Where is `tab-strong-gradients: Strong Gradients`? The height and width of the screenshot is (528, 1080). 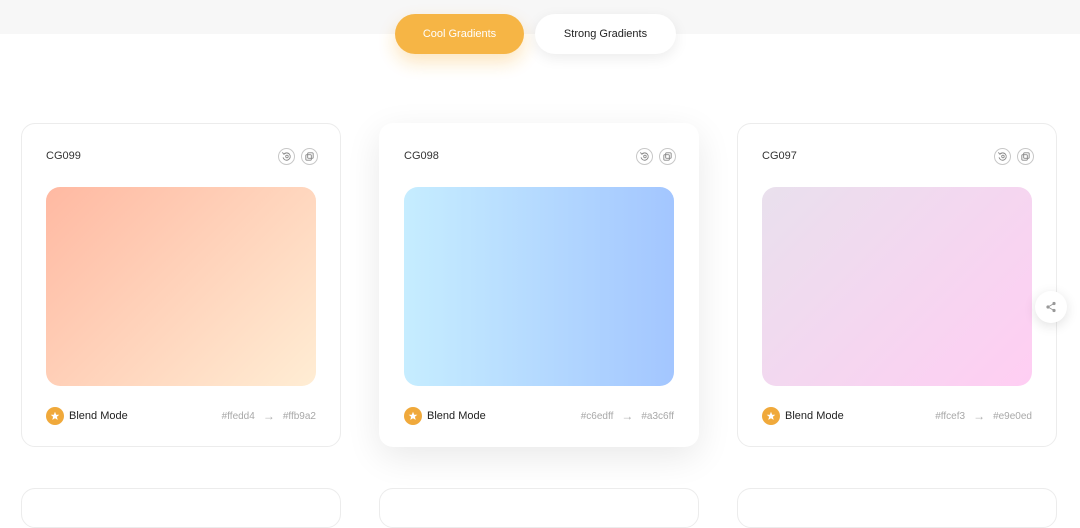
tab-strong-gradients: Strong Gradients is located at coordinates (605, 34).